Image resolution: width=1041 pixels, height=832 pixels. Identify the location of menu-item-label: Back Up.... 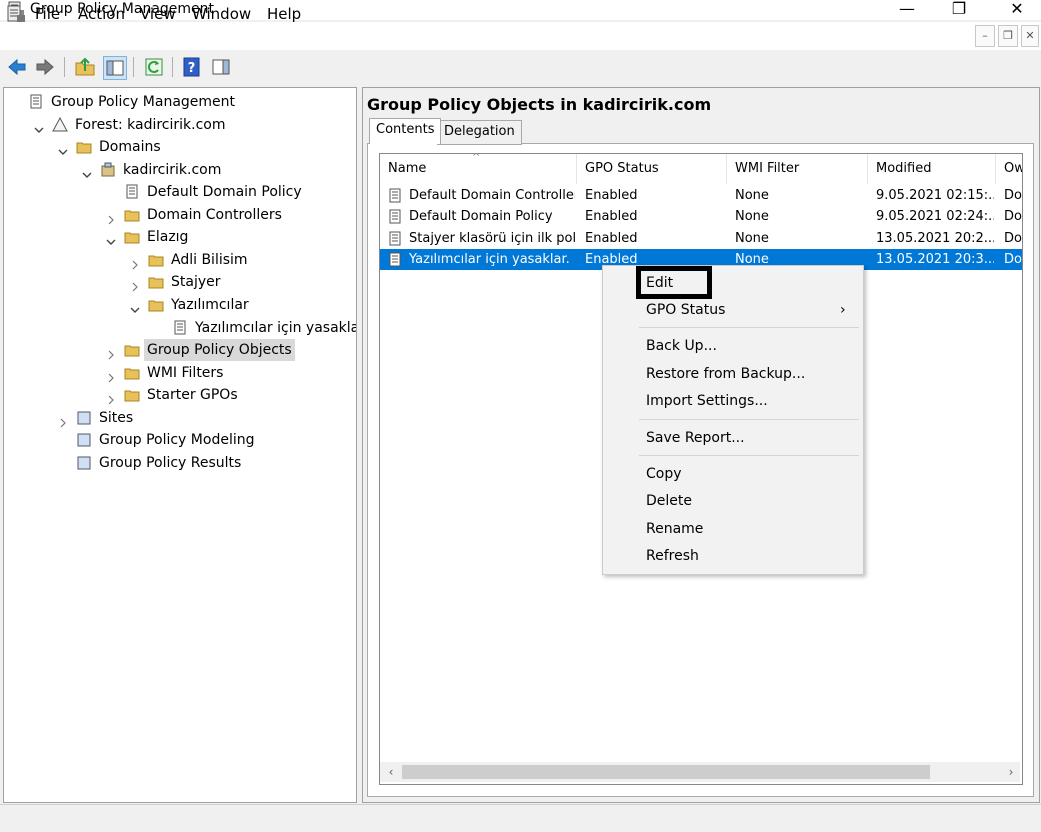
(681, 346).